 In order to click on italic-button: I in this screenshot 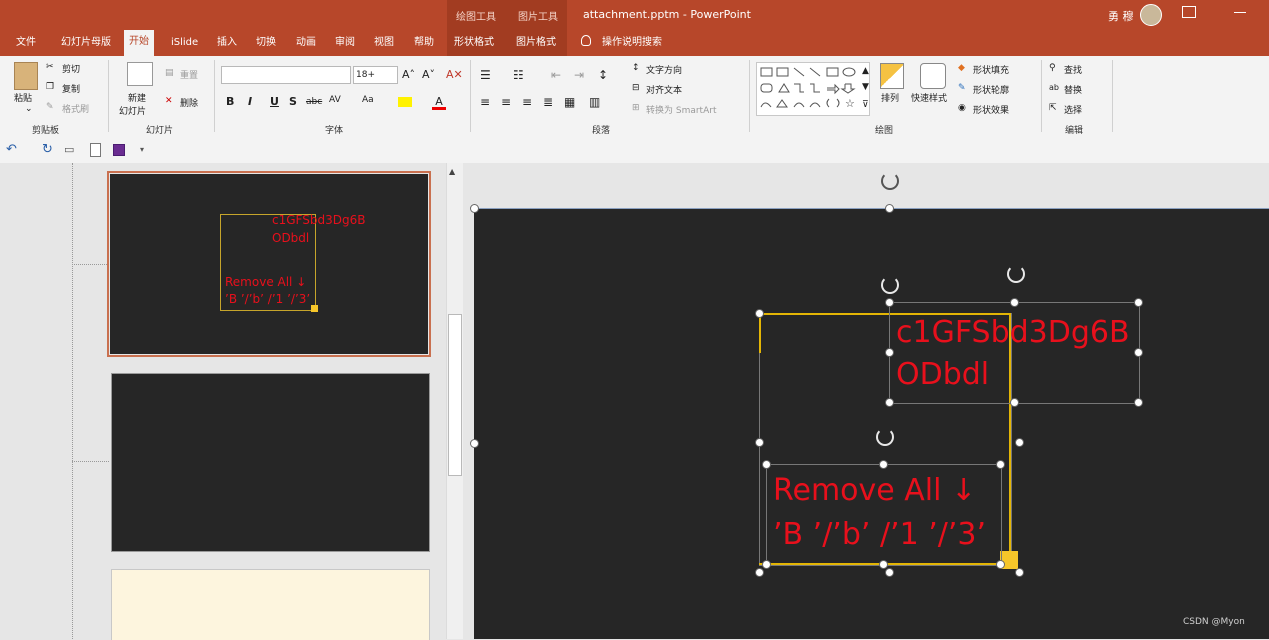, I will do `click(250, 101)`.